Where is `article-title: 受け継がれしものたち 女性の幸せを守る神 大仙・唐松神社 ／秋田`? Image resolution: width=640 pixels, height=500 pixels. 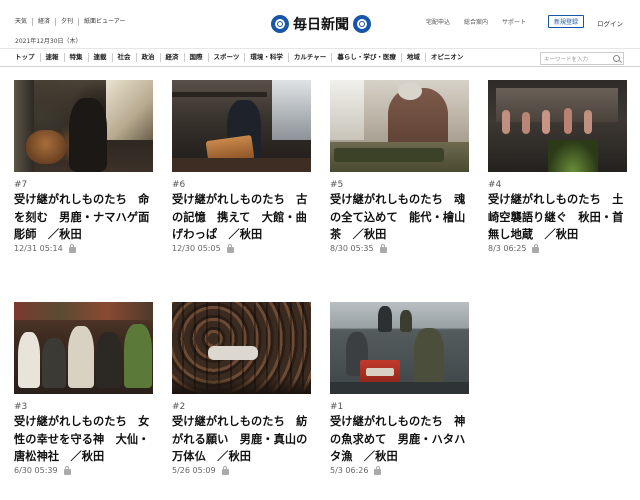
article-title: 受け継がれしものたち 女性の幸せを守る神 大仙・唐松神社 ／秋田 is located at coordinates (83, 439).